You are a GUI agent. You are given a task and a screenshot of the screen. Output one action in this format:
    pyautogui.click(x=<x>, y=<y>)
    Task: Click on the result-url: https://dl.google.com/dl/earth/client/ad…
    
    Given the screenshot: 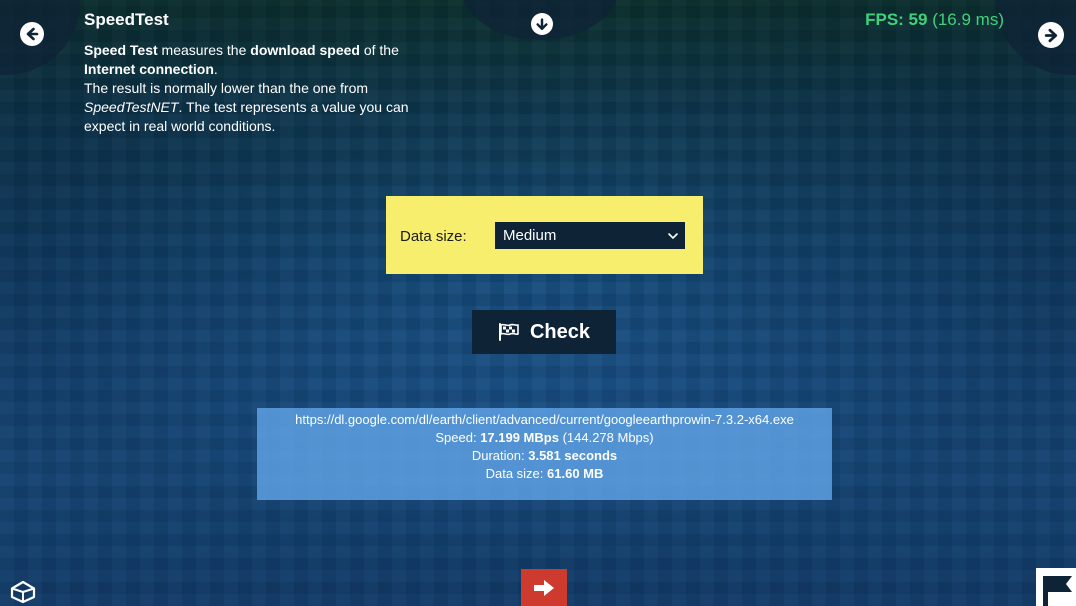 What is the action you would take?
    pyautogui.click(x=544, y=419)
    